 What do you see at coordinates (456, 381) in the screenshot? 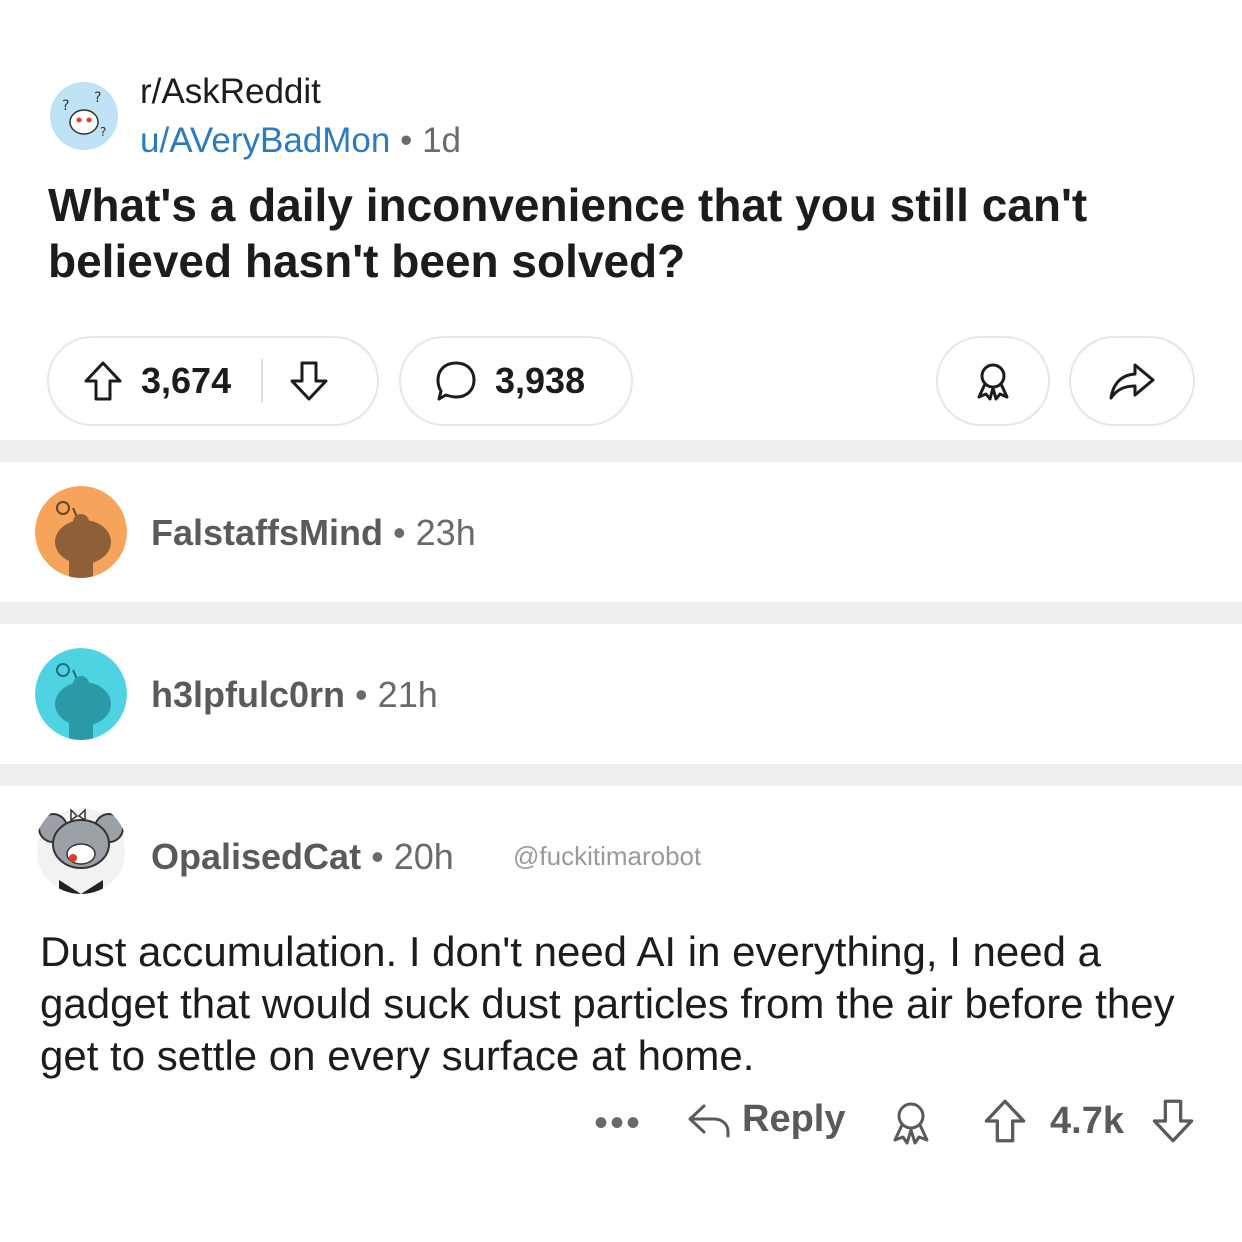
I see `comment-icon` at bounding box center [456, 381].